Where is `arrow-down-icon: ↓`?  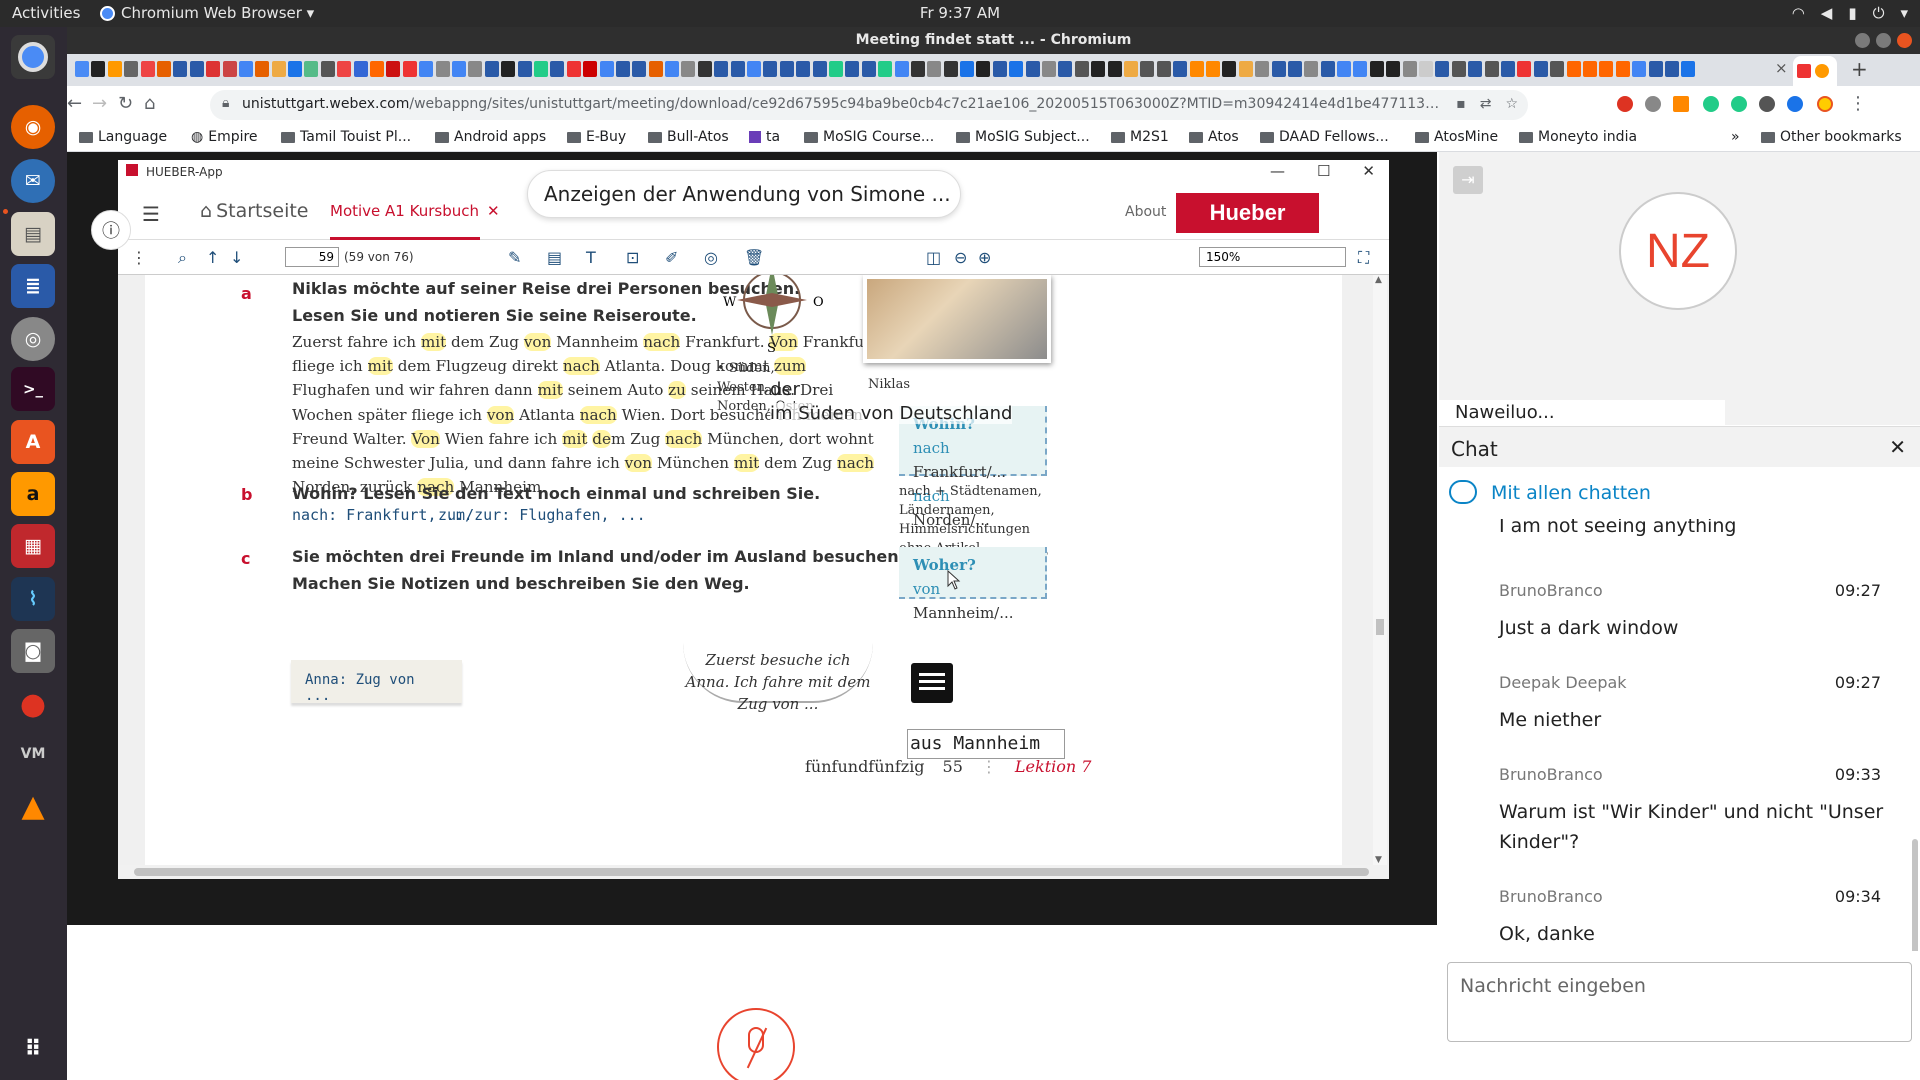 arrow-down-icon: ↓ is located at coordinates (236, 257).